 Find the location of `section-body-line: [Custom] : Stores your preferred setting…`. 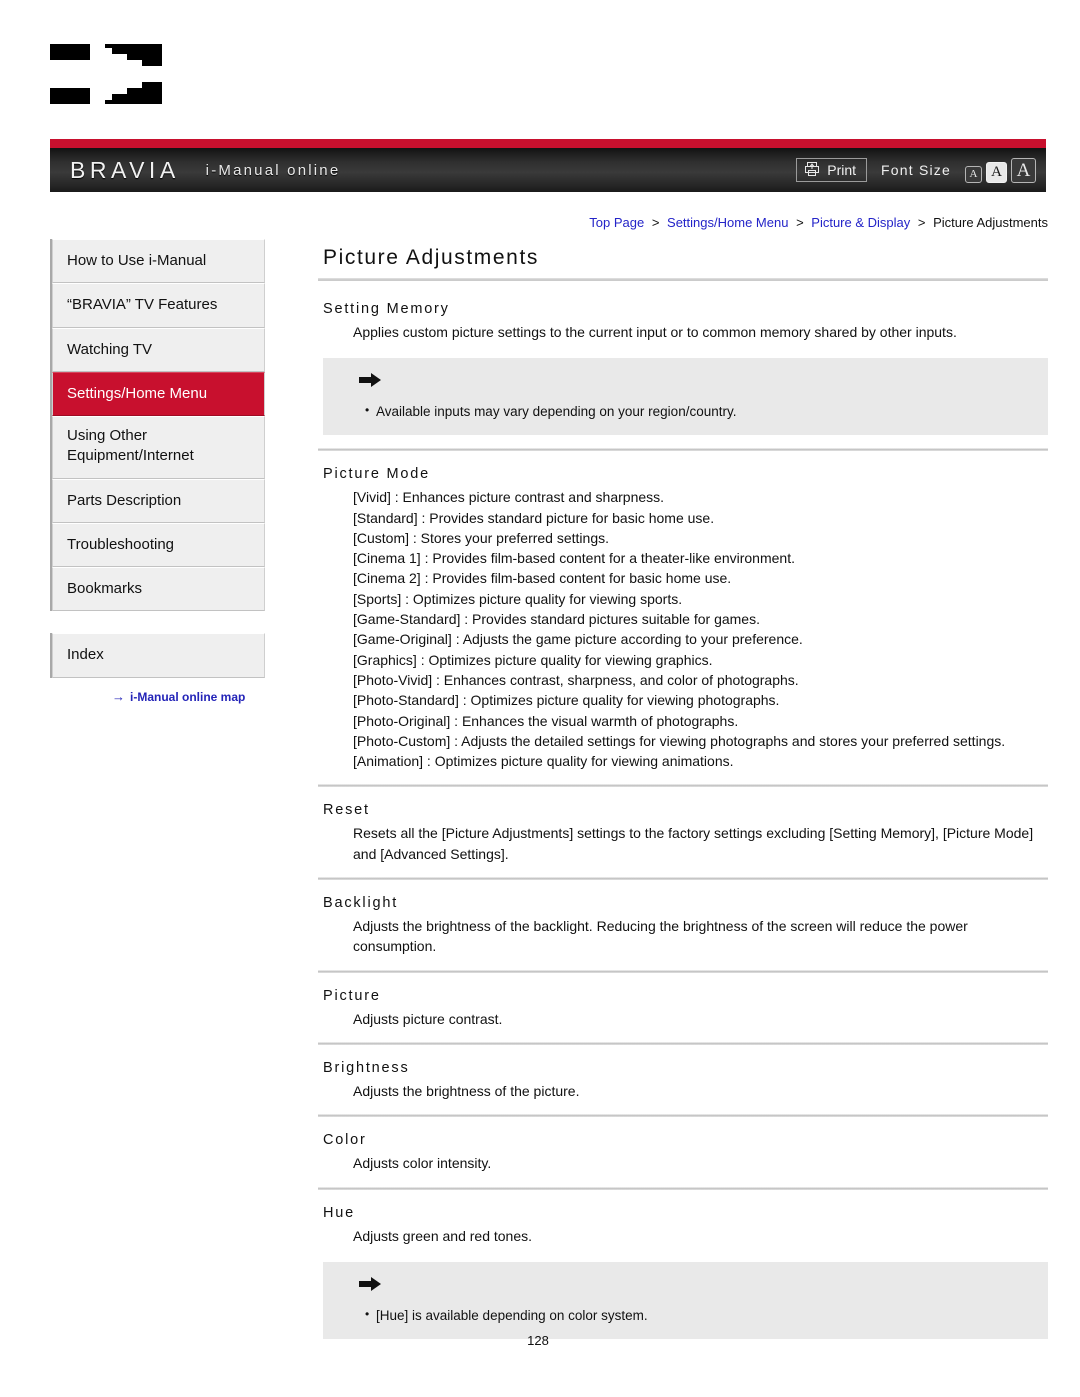

section-body-line: [Custom] : Stores your preferred setting… is located at coordinates (481, 537).